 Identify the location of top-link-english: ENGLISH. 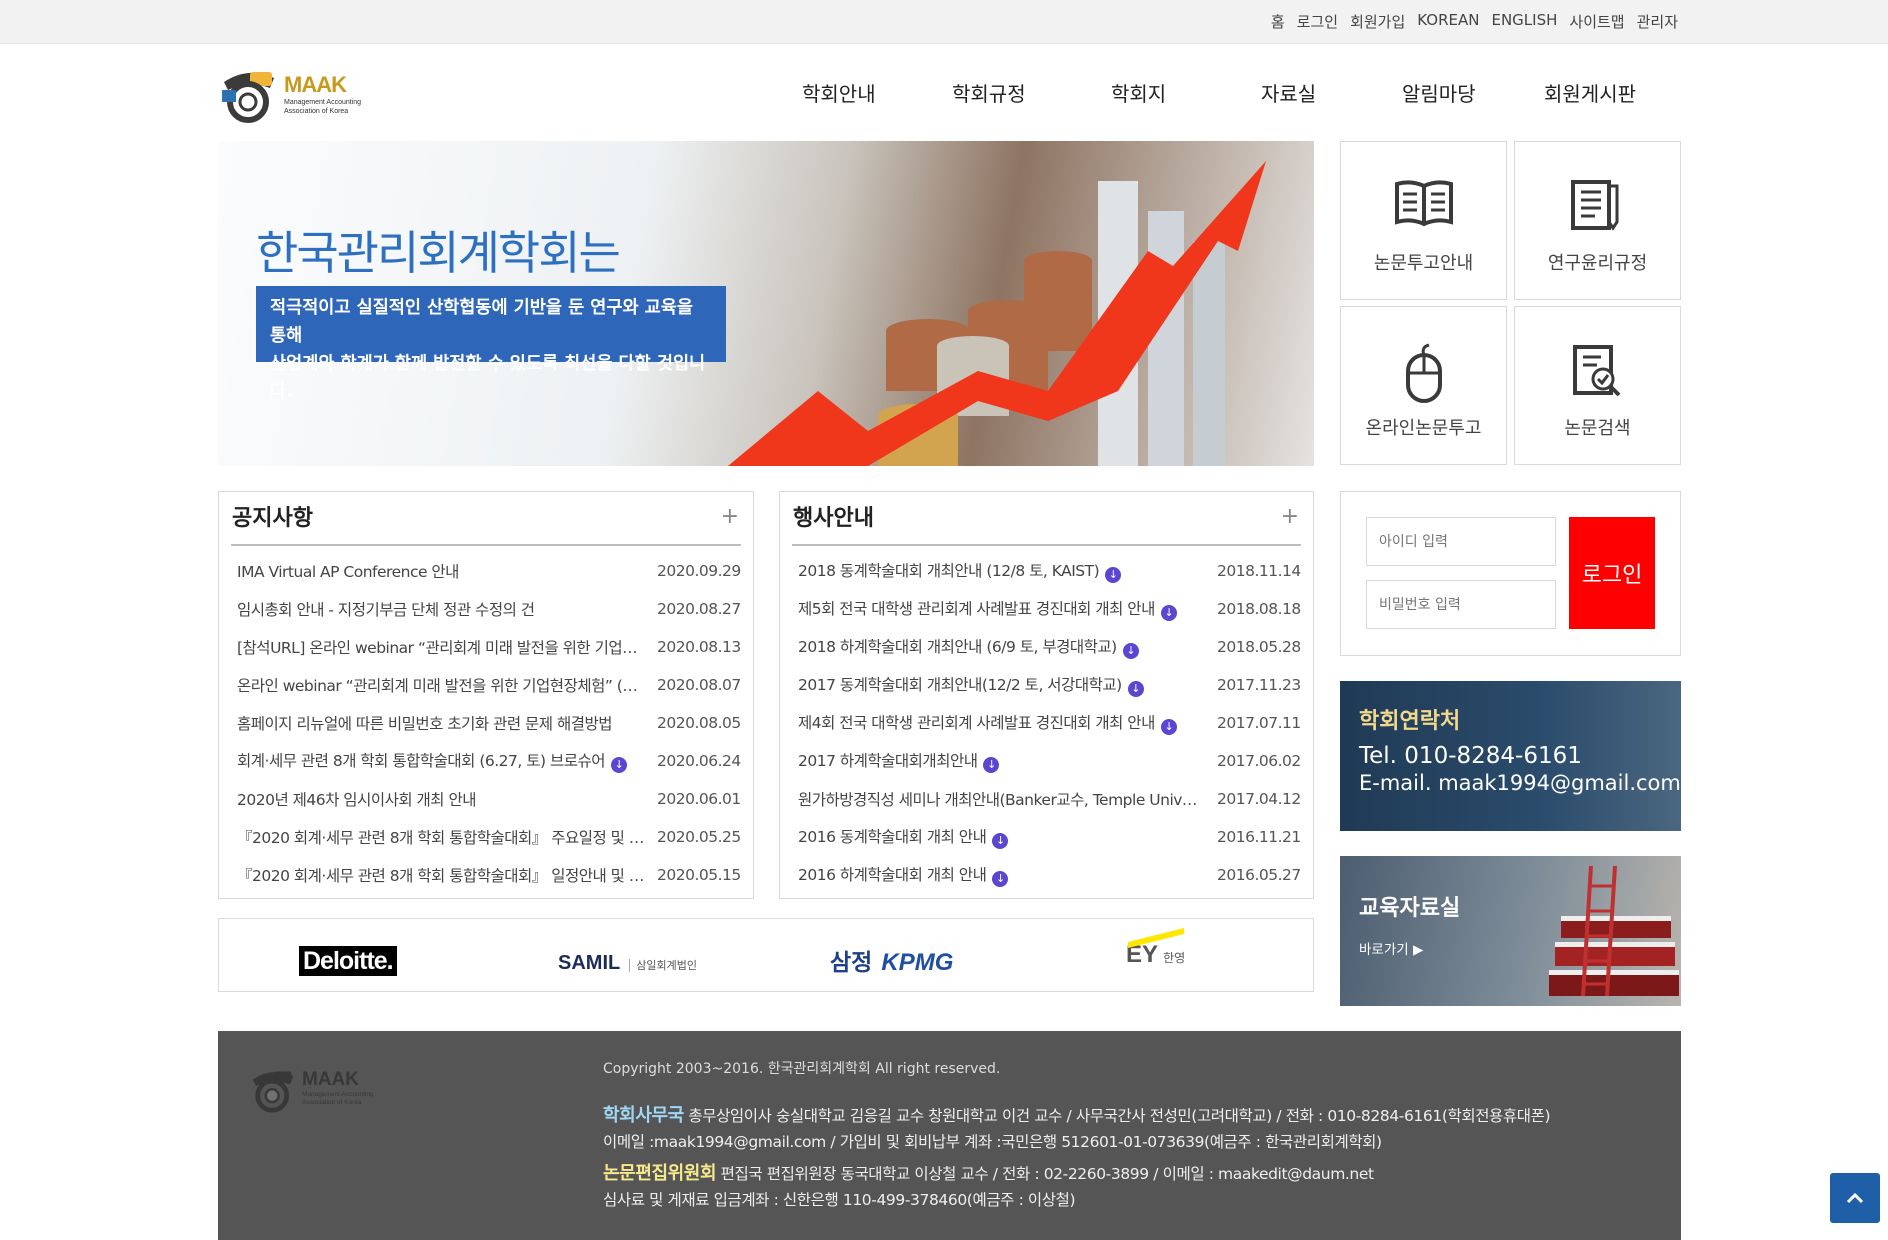
(1524, 21).